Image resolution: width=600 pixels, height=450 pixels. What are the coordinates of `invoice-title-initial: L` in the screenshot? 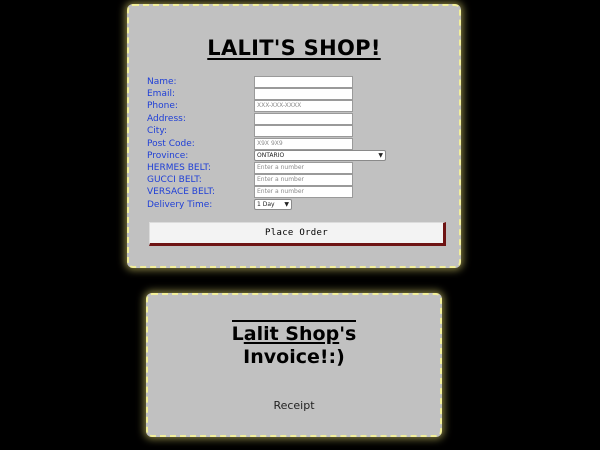 It's located at (237, 334).